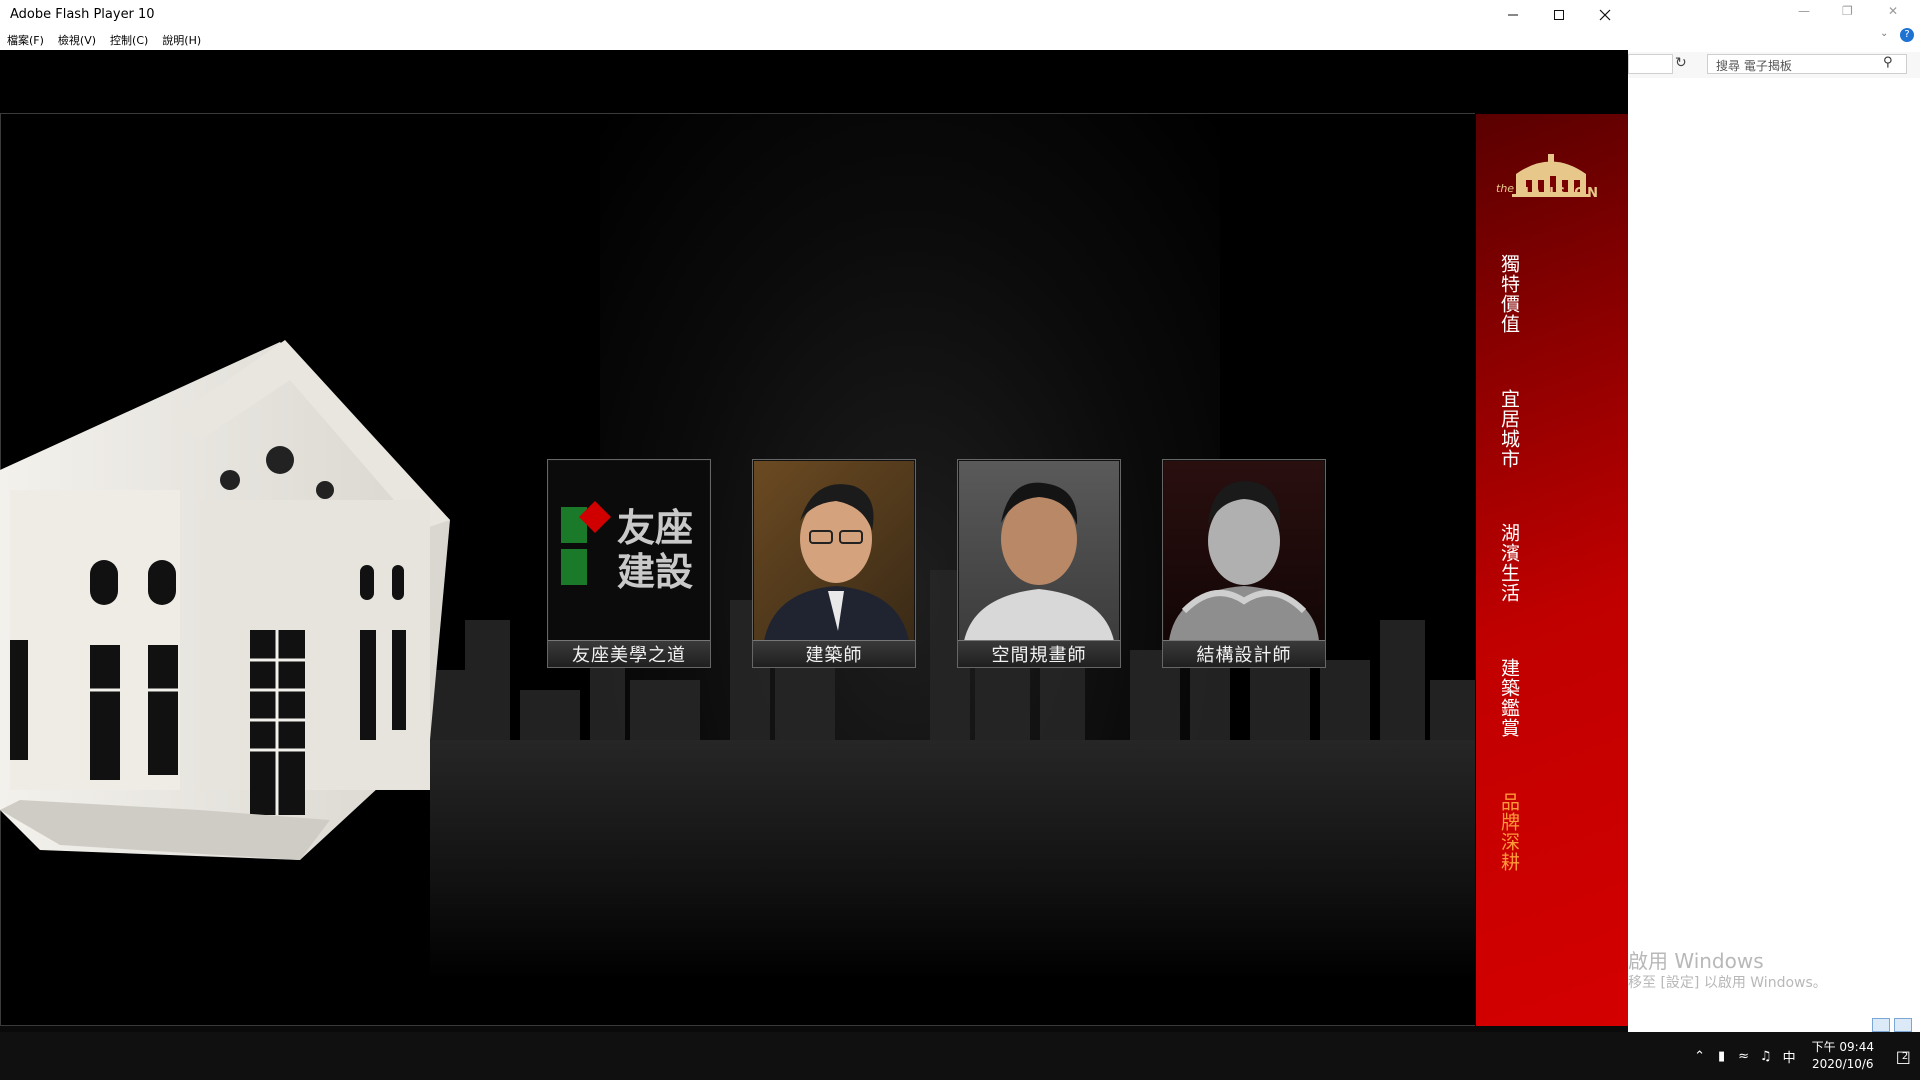  I want to click on architect-photo, so click(834, 551).